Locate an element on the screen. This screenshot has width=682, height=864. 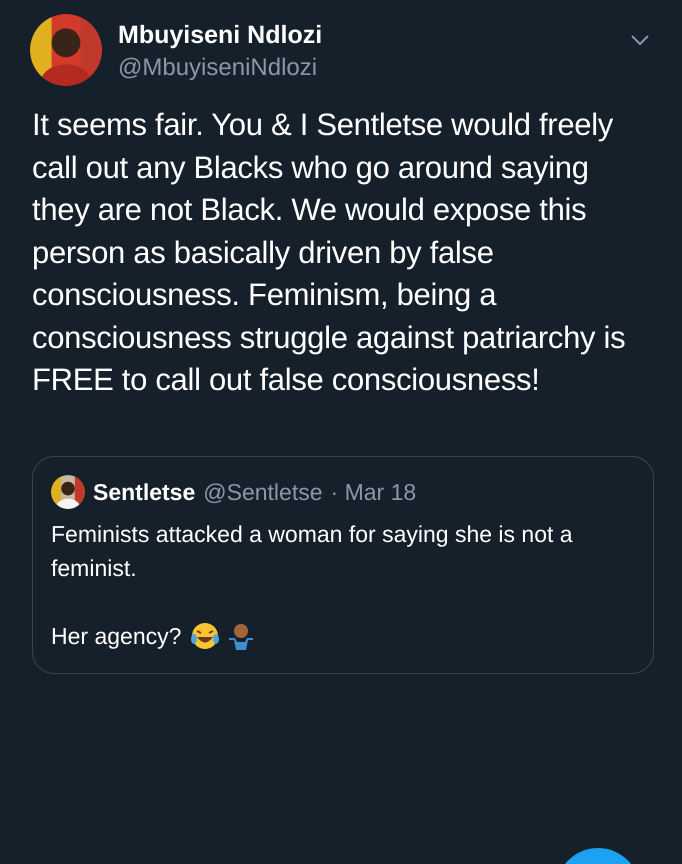
quoted-text: Her agency? is located at coordinates (116, 636).